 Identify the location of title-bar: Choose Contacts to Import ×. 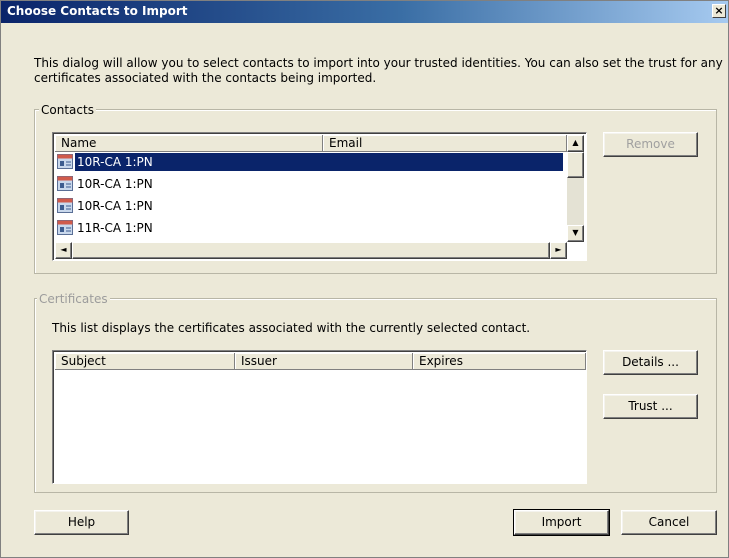
(364, 12).